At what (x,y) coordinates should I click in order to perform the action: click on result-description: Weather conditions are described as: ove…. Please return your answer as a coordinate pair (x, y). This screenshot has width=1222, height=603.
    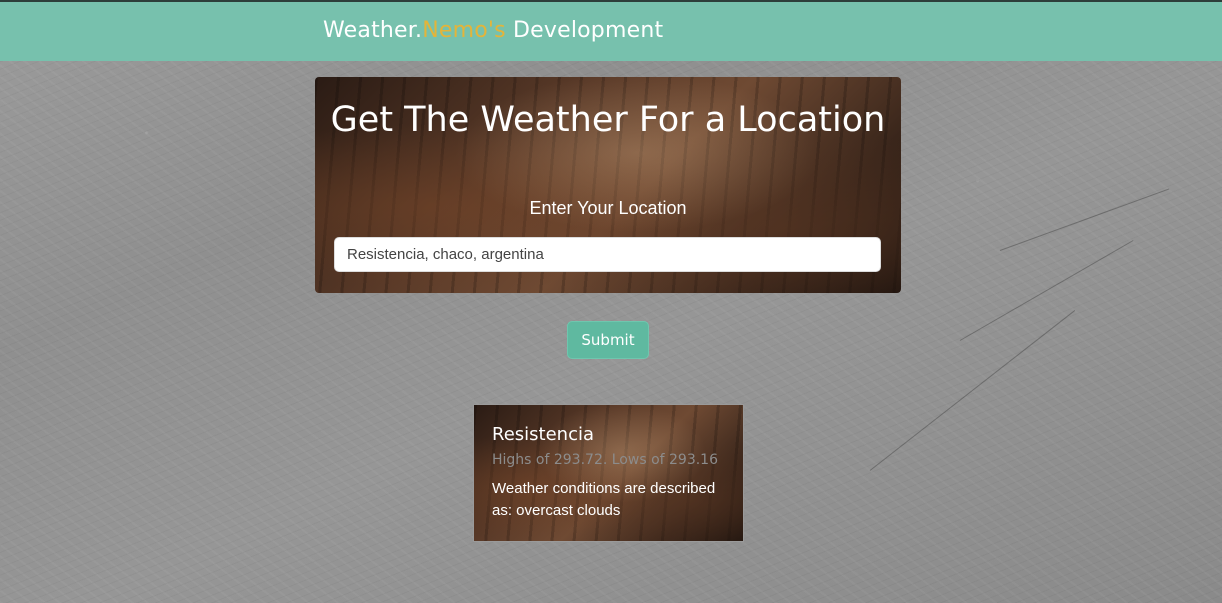
    Looking at the image, I should click on (604, 499).